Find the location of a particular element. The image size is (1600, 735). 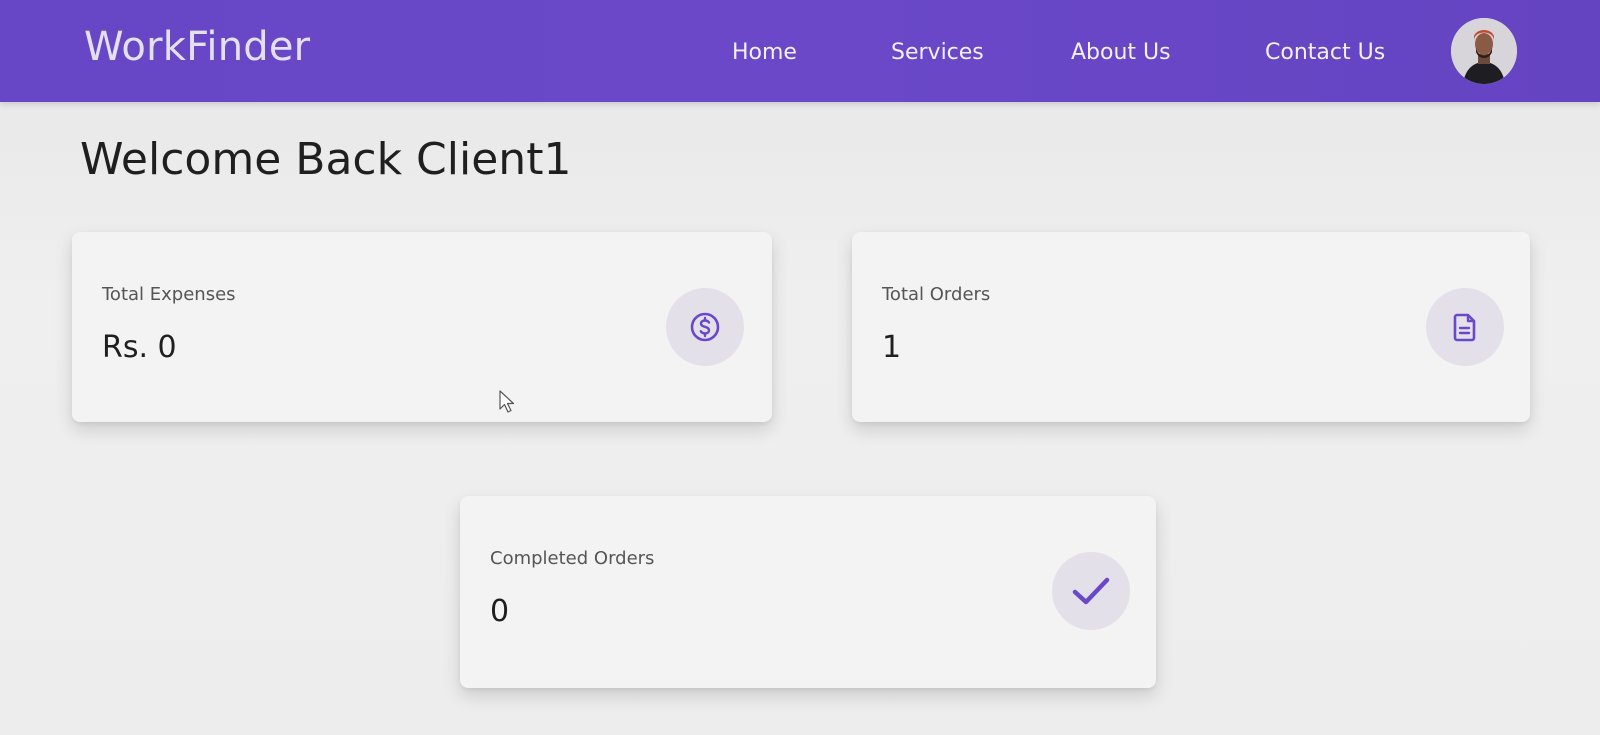

total-expenses-value: Rs. 0 is located at coordinates (139, 347).